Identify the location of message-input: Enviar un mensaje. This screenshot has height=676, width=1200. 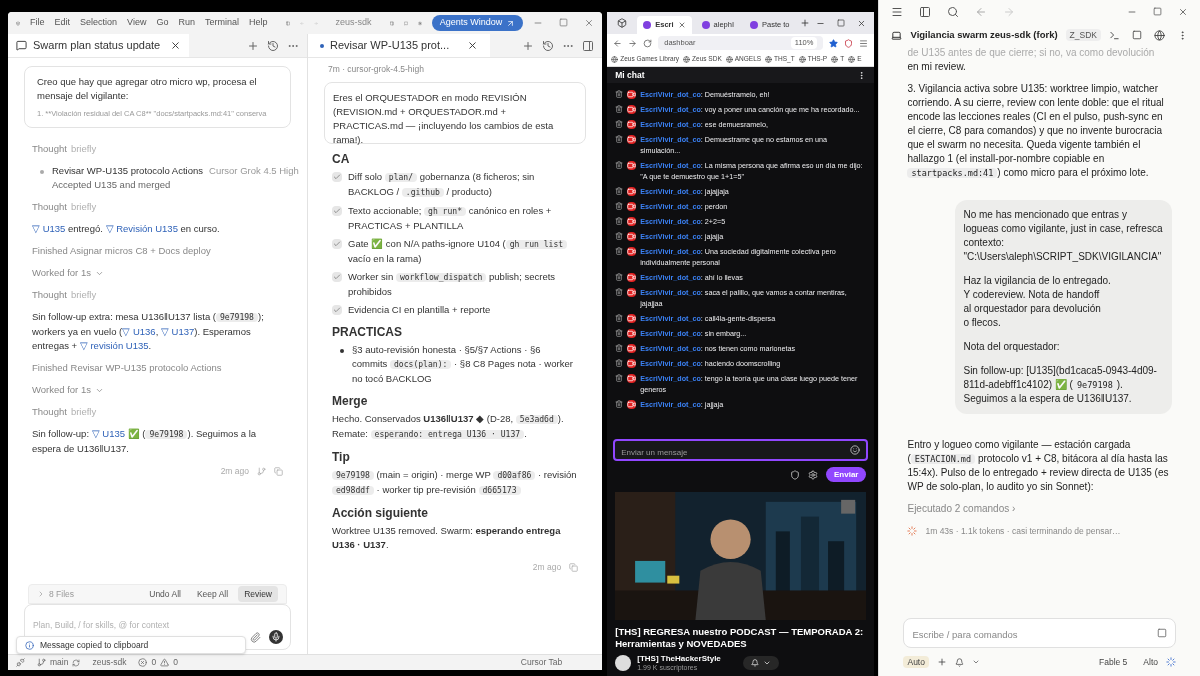
(736, 453).